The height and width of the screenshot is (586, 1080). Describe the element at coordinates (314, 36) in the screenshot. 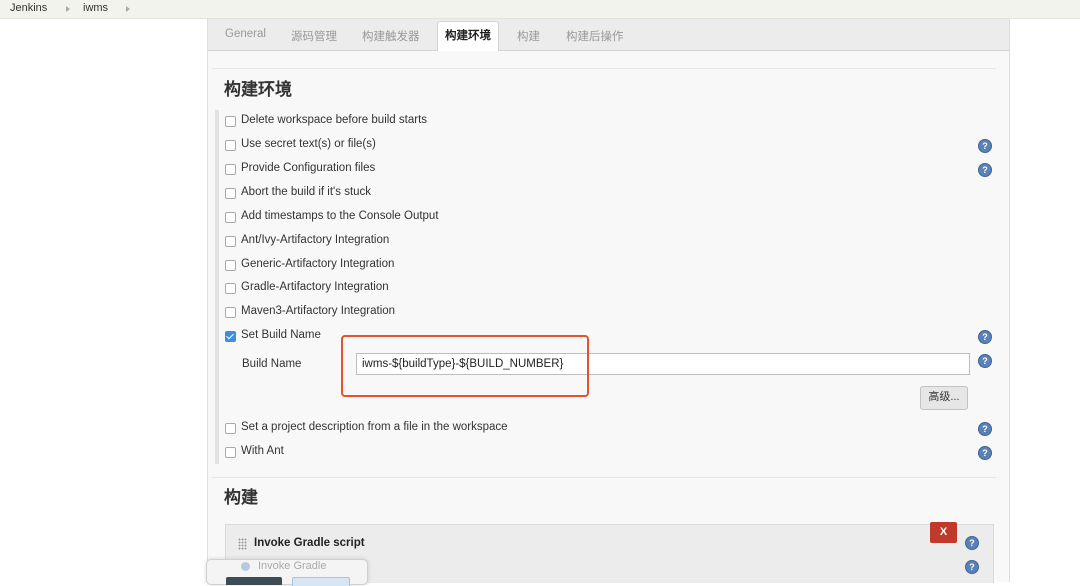

I see `tab-source-code: 源码管理` at that location.